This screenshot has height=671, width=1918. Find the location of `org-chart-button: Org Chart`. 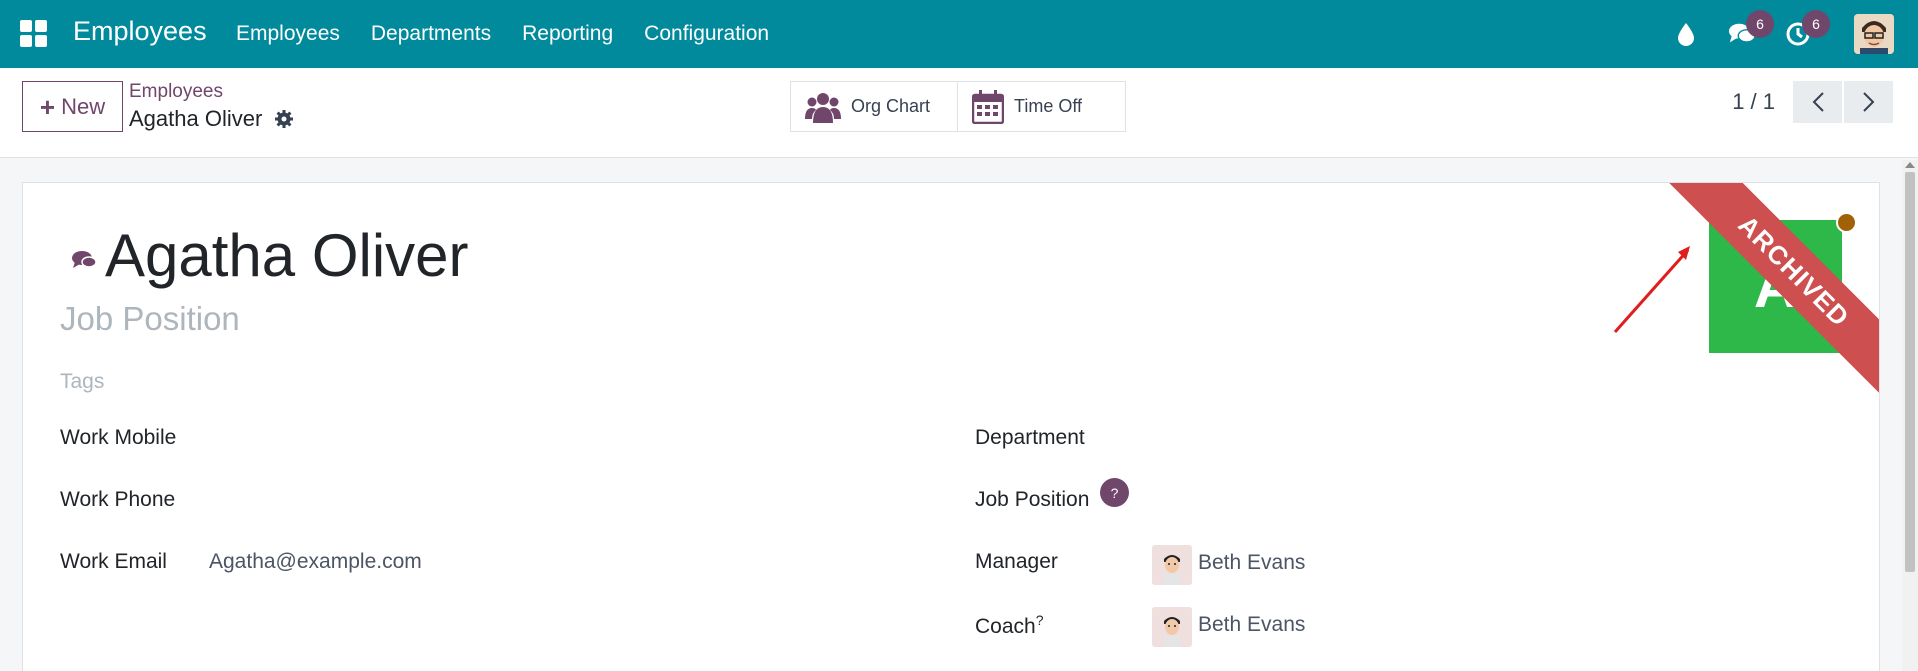

org-chart-button: Org Chart is located at coordinates (874, 106).